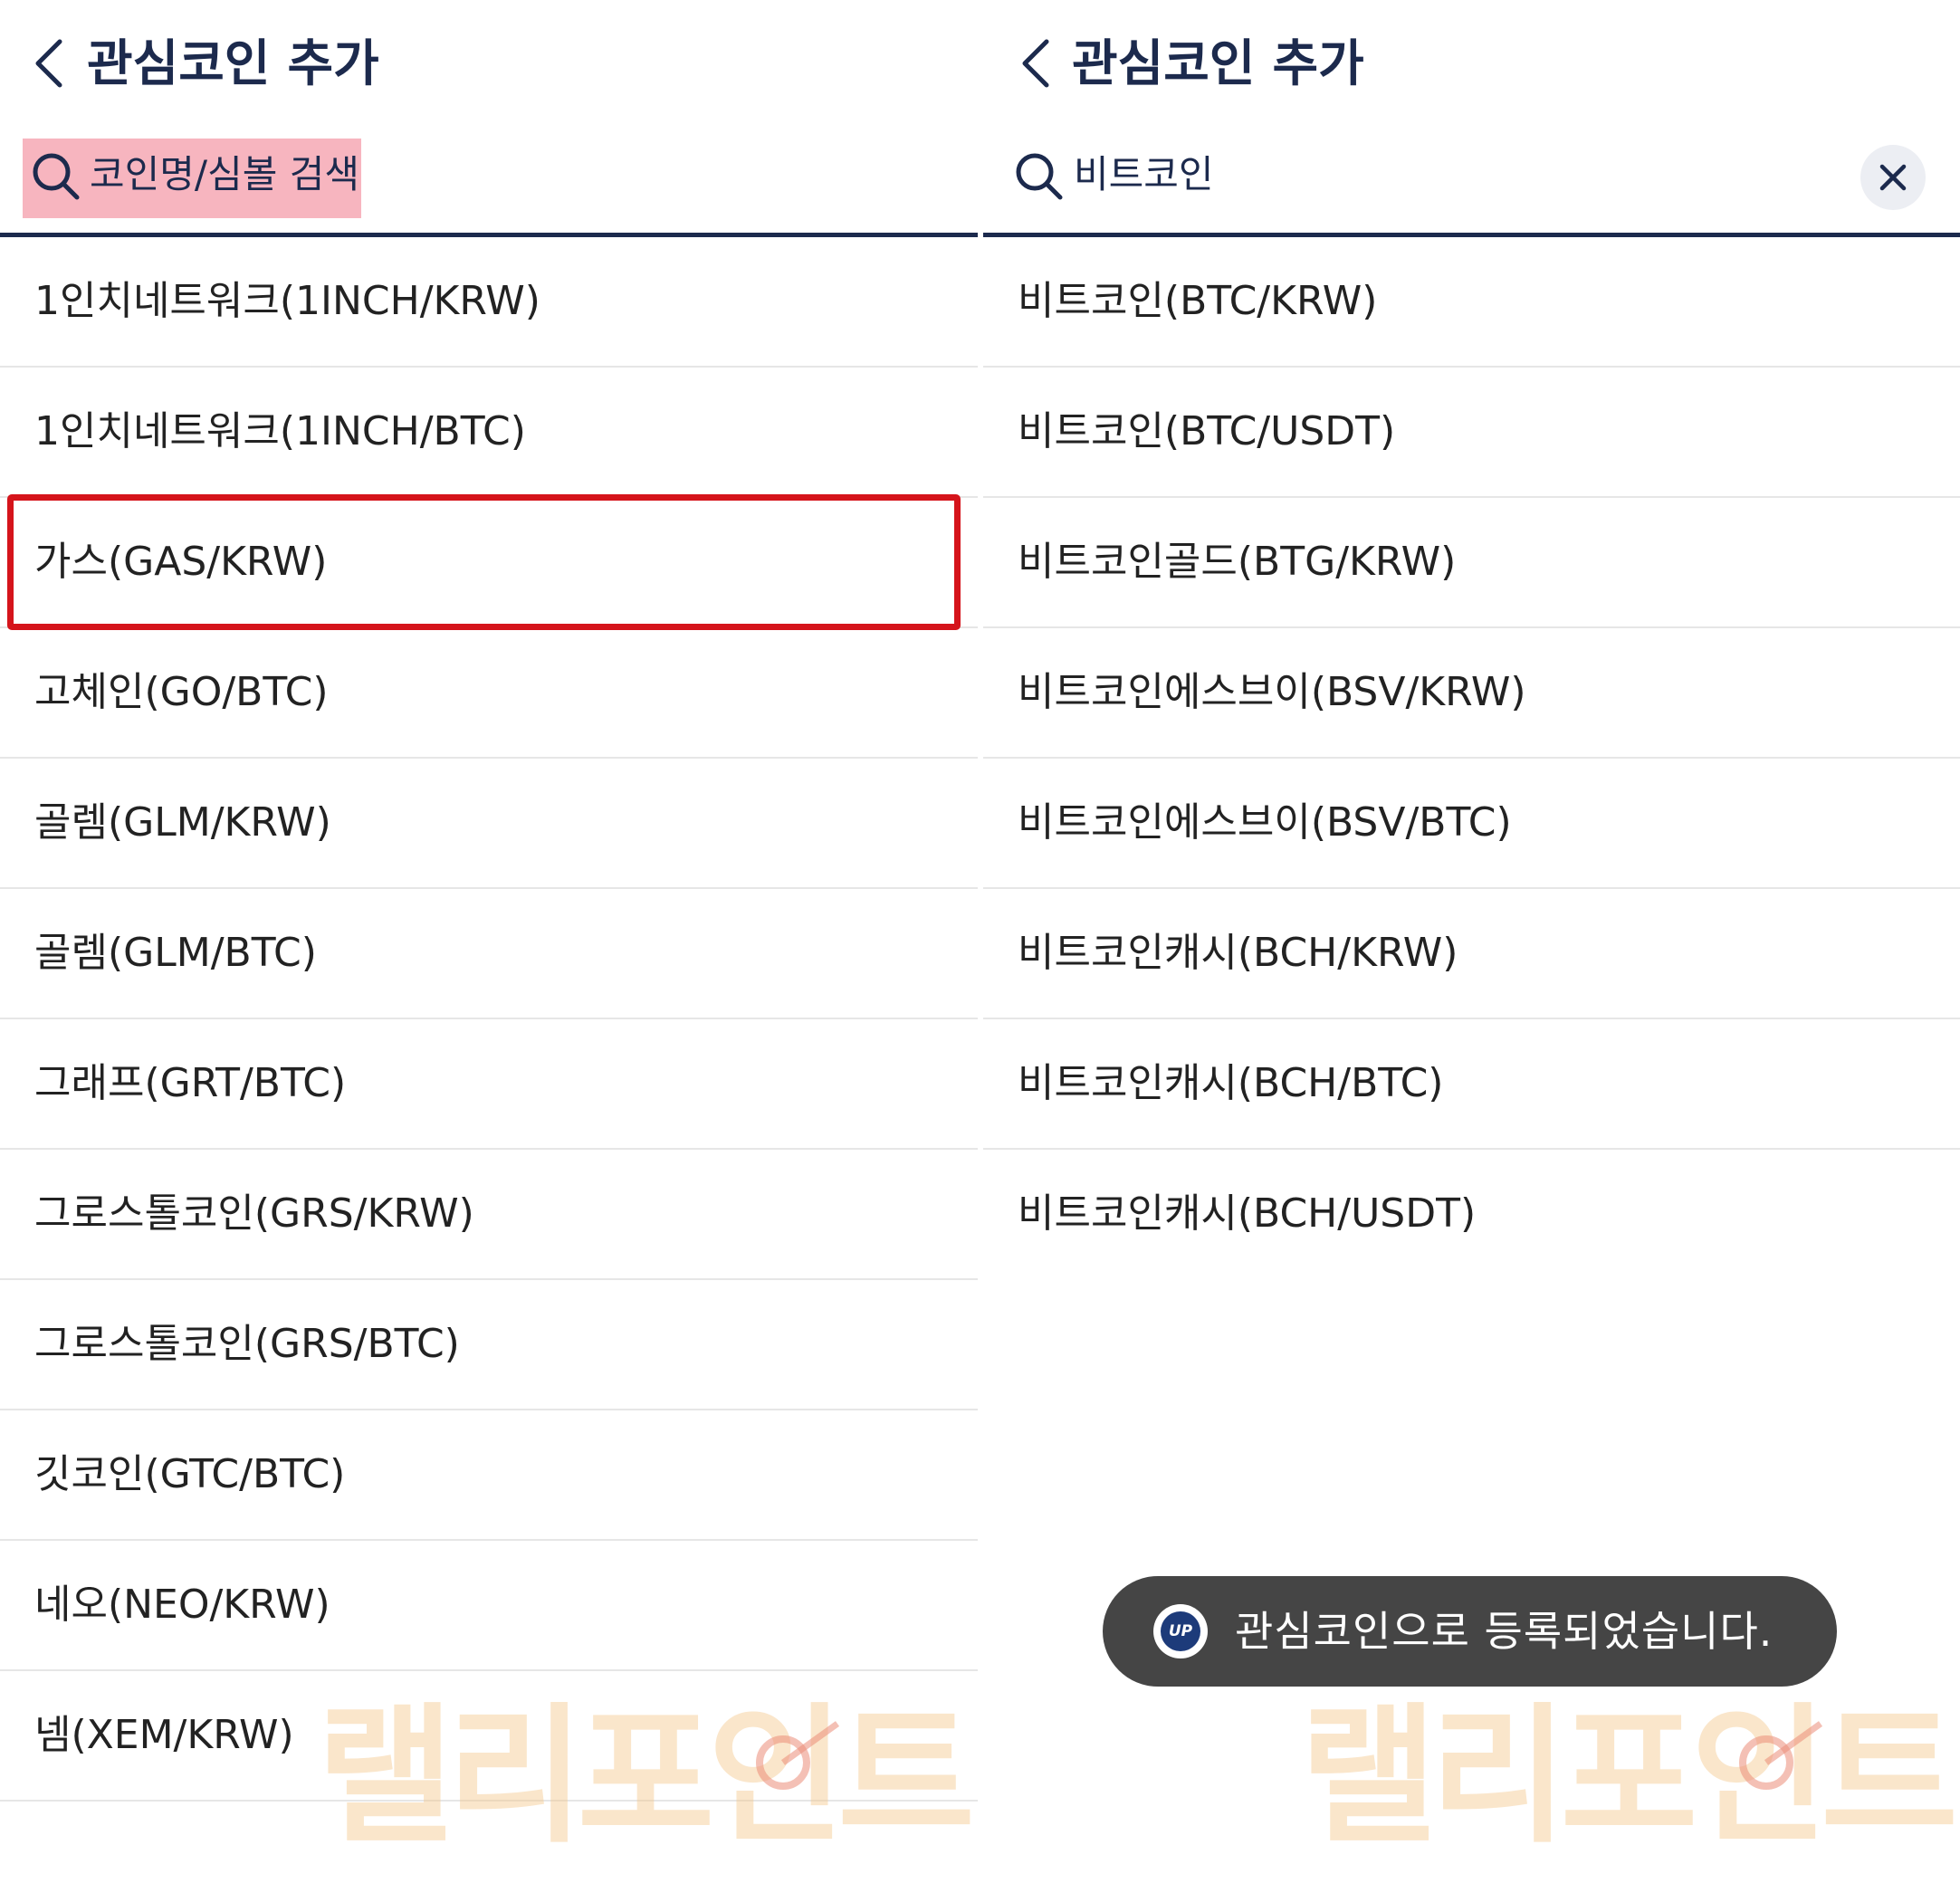 The width and height of the screenshot is (1960, 1883). Describe the element at coordinates (1231, 1083) in the screenshot. I see `coin-label: 비트코인캐시(BCH/BTC)` at that location.